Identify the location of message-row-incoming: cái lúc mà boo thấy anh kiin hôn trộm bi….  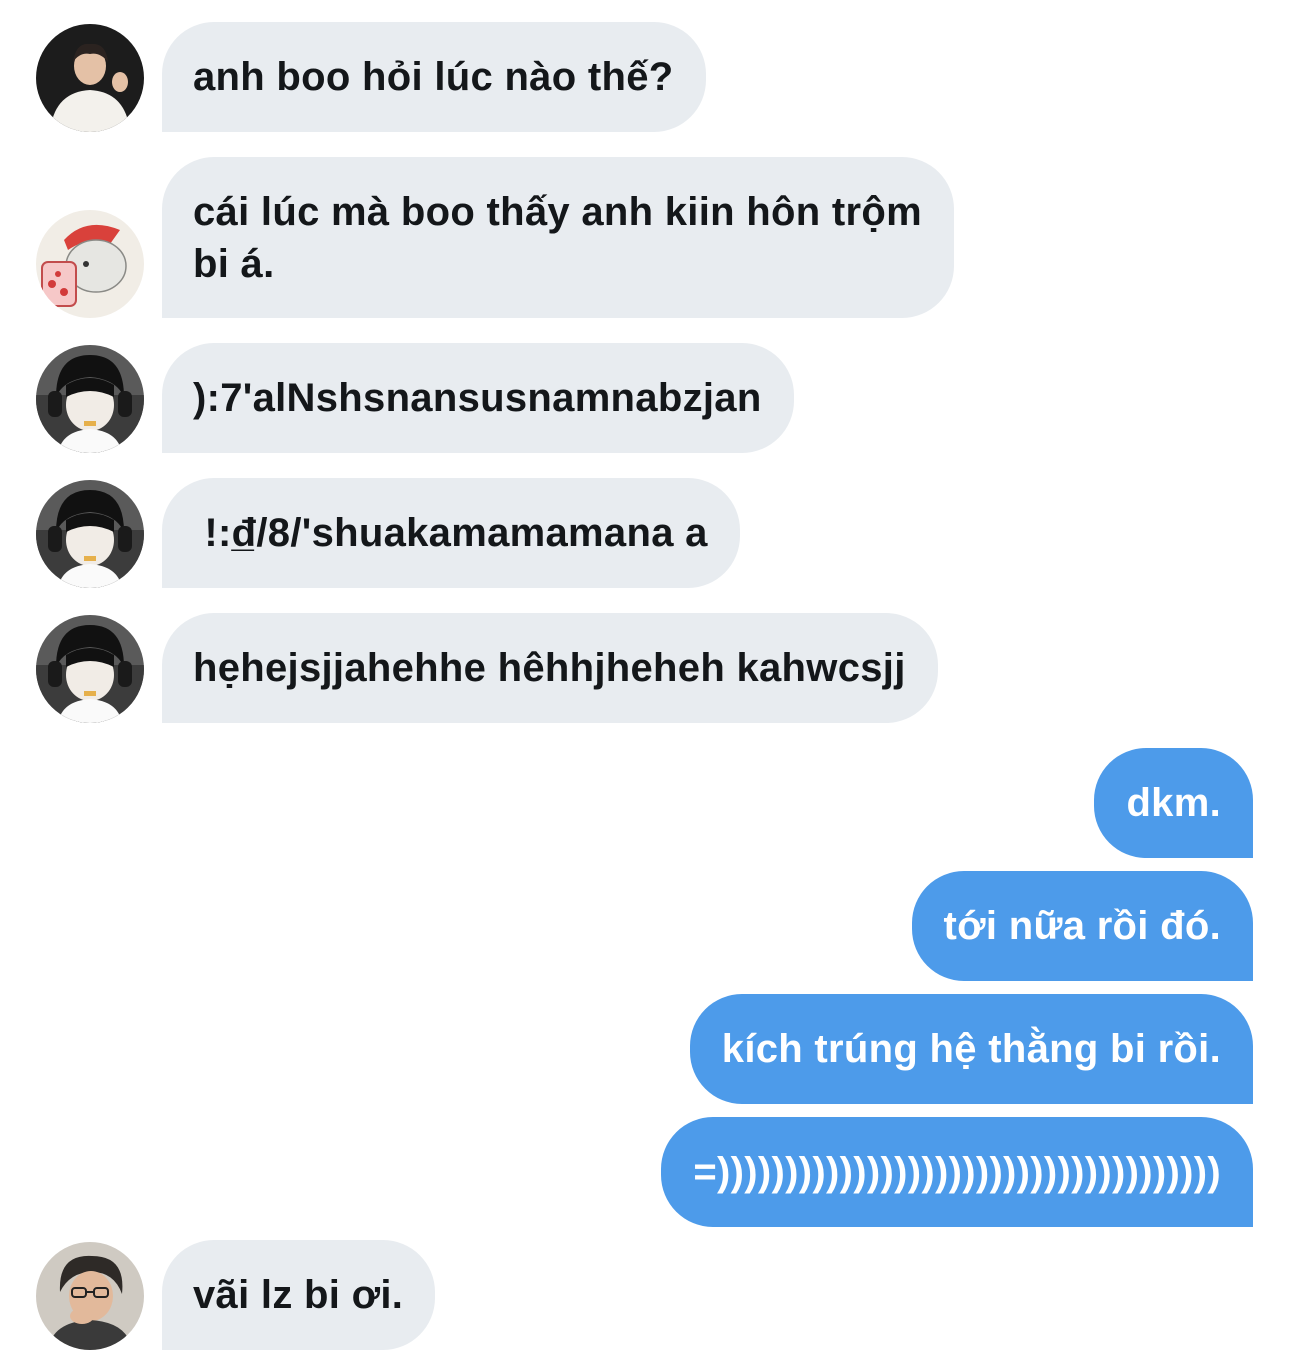
(645, 237).